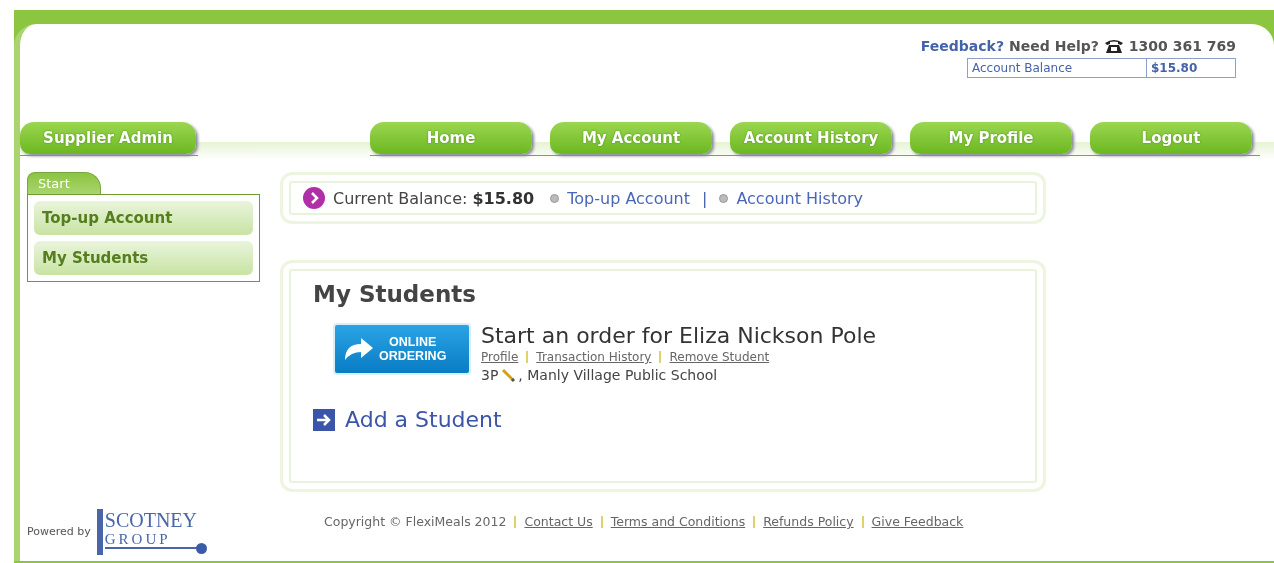  I want to click on powered-by-label: Powered by, so click(59, 532).